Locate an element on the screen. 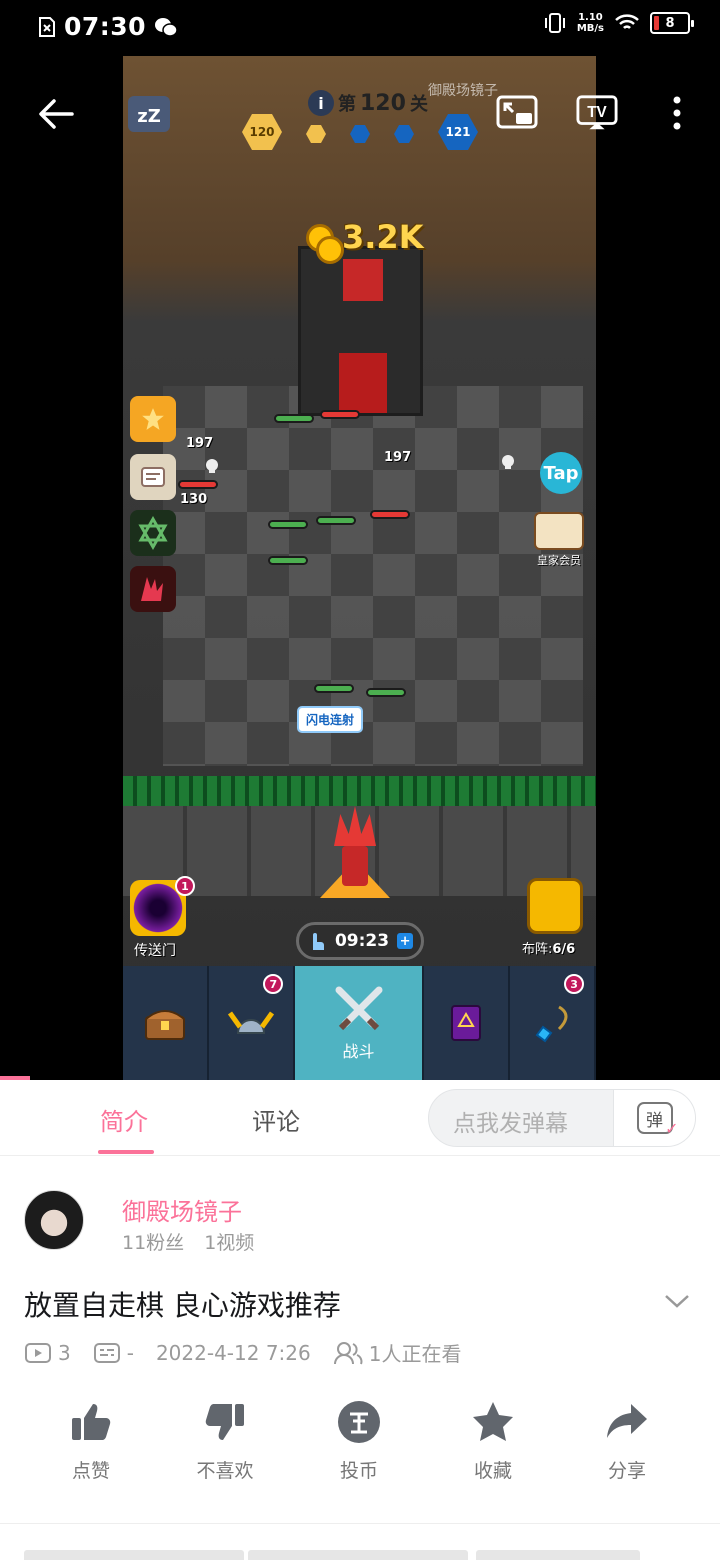 This screenshot has height=1560, width=720. game-tab-helmet: 7 is located at coordinates (252, 1023).